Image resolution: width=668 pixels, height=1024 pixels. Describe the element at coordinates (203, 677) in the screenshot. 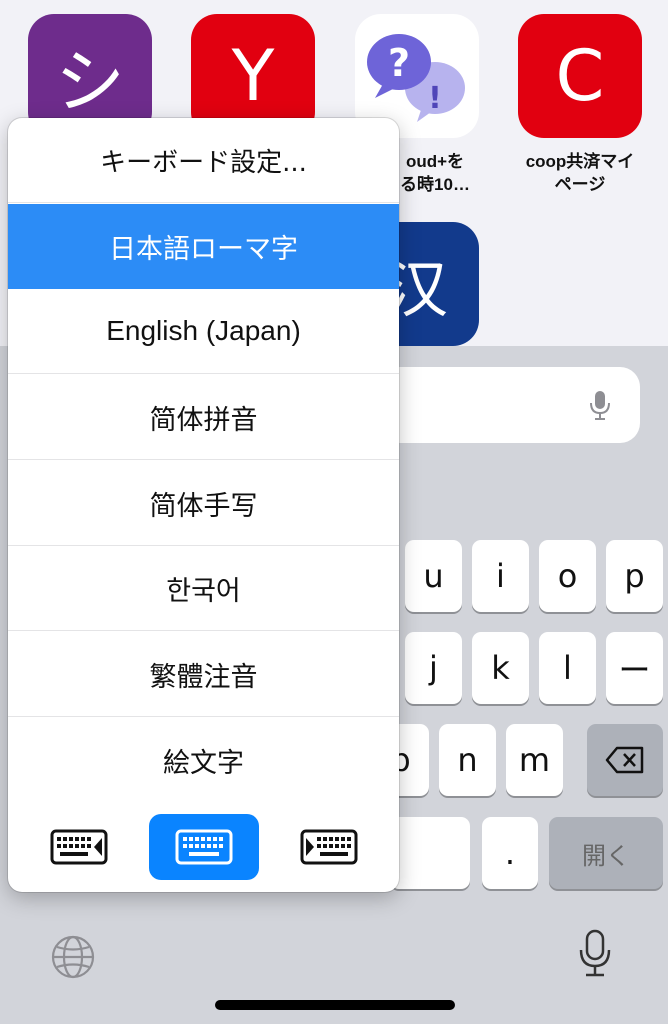

I see `menu-item-label: 繁體注音` at that location.